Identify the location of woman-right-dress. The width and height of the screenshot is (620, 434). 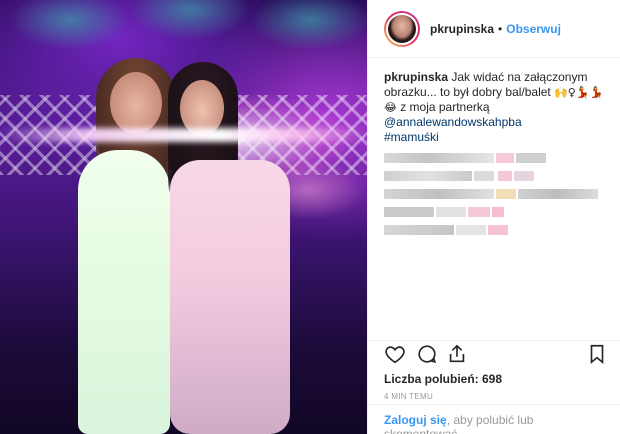
(230, 297).